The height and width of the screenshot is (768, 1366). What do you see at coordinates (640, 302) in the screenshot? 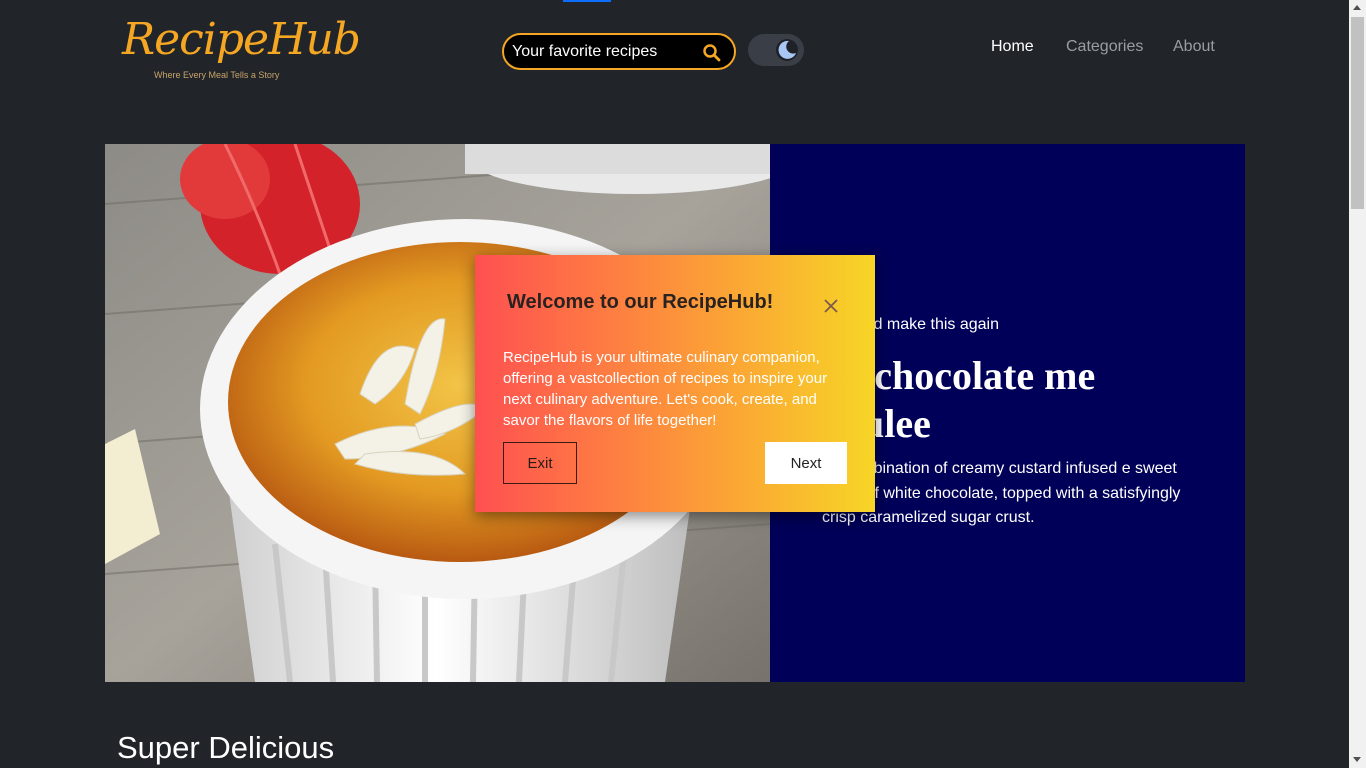
I see `modal-title: Welcome to our RecipeHub!` at bounding box center [640, 302].